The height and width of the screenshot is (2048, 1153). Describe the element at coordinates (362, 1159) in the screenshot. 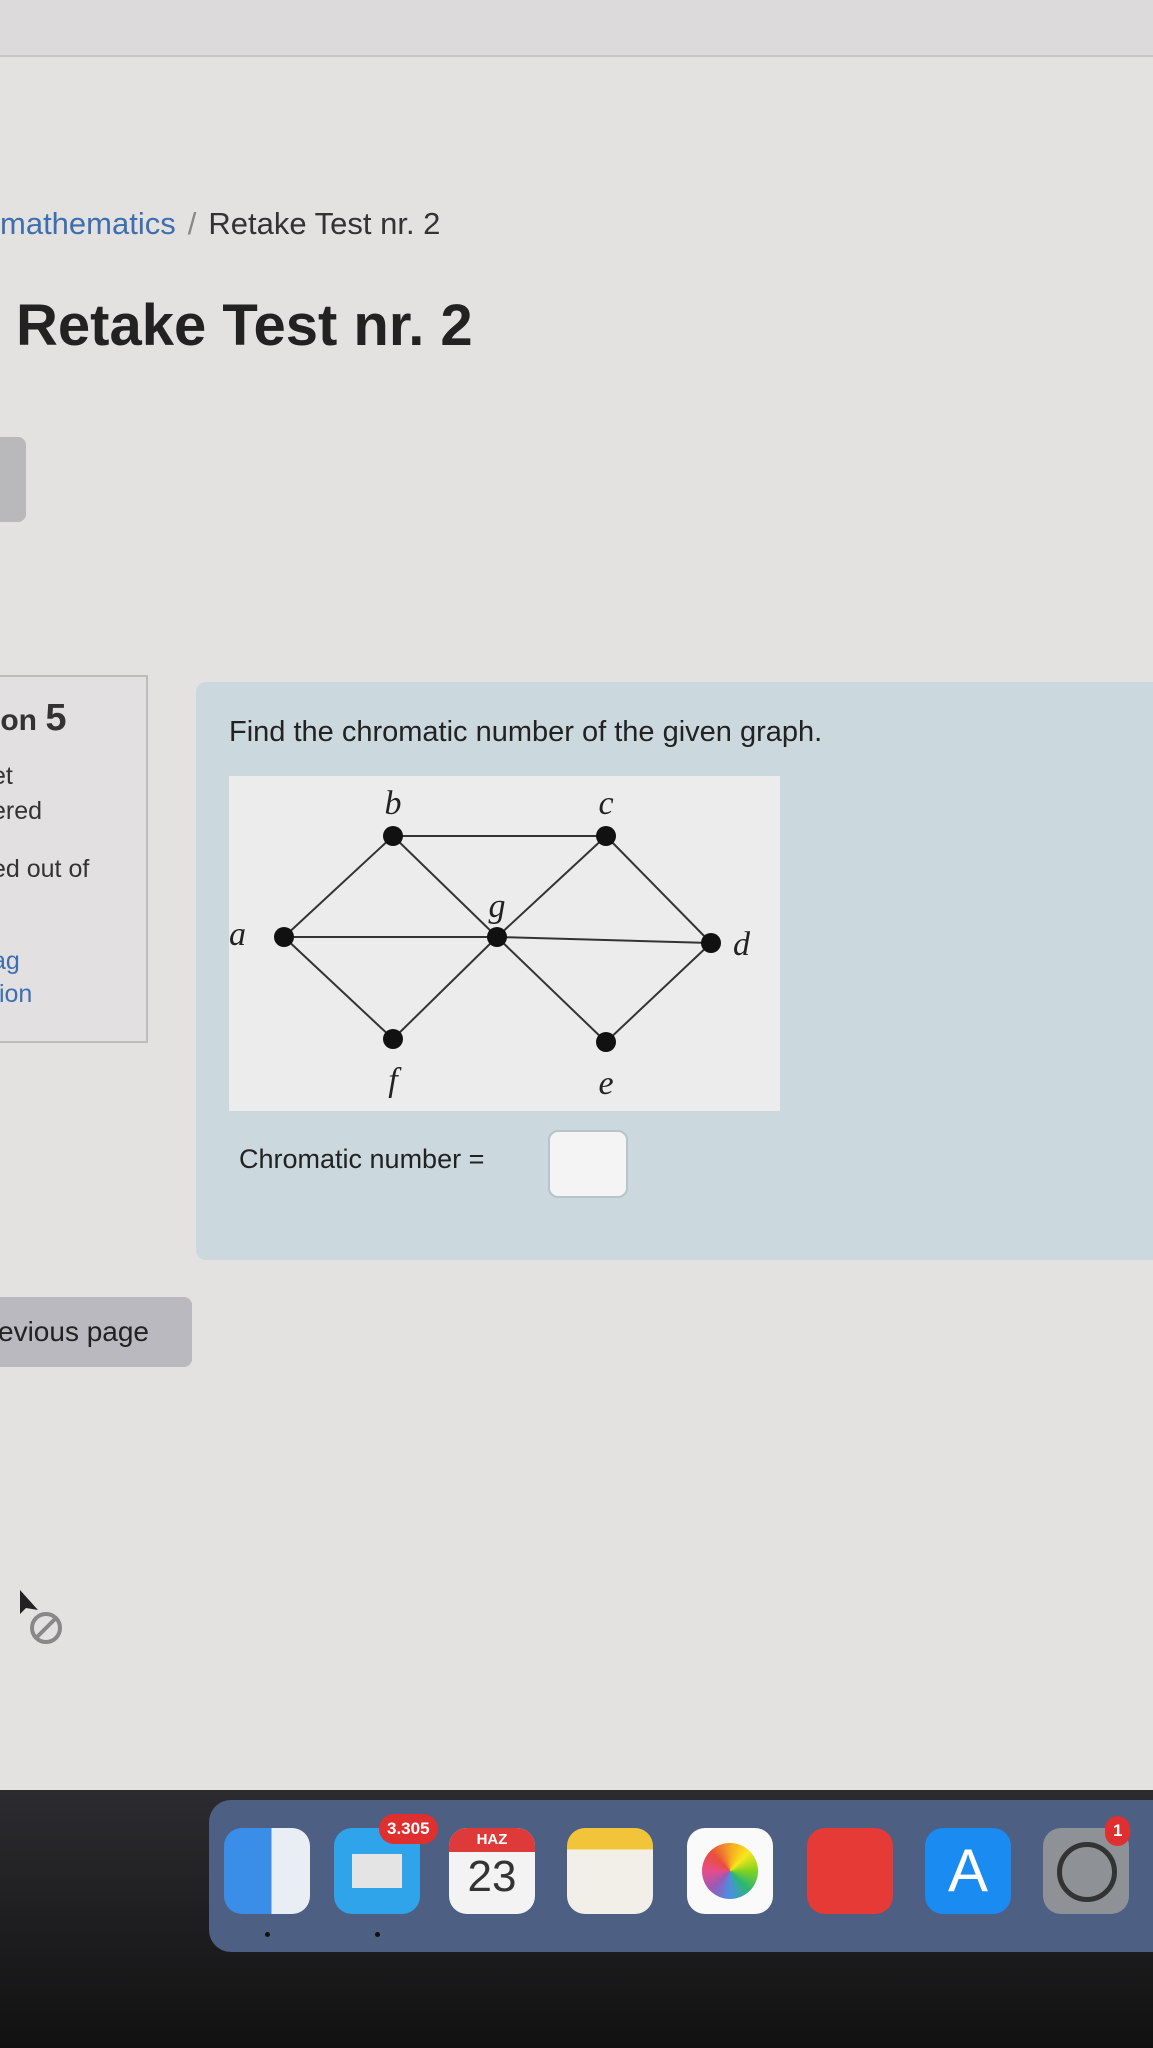

I see `answer-label: Chromatic number =` at that location.